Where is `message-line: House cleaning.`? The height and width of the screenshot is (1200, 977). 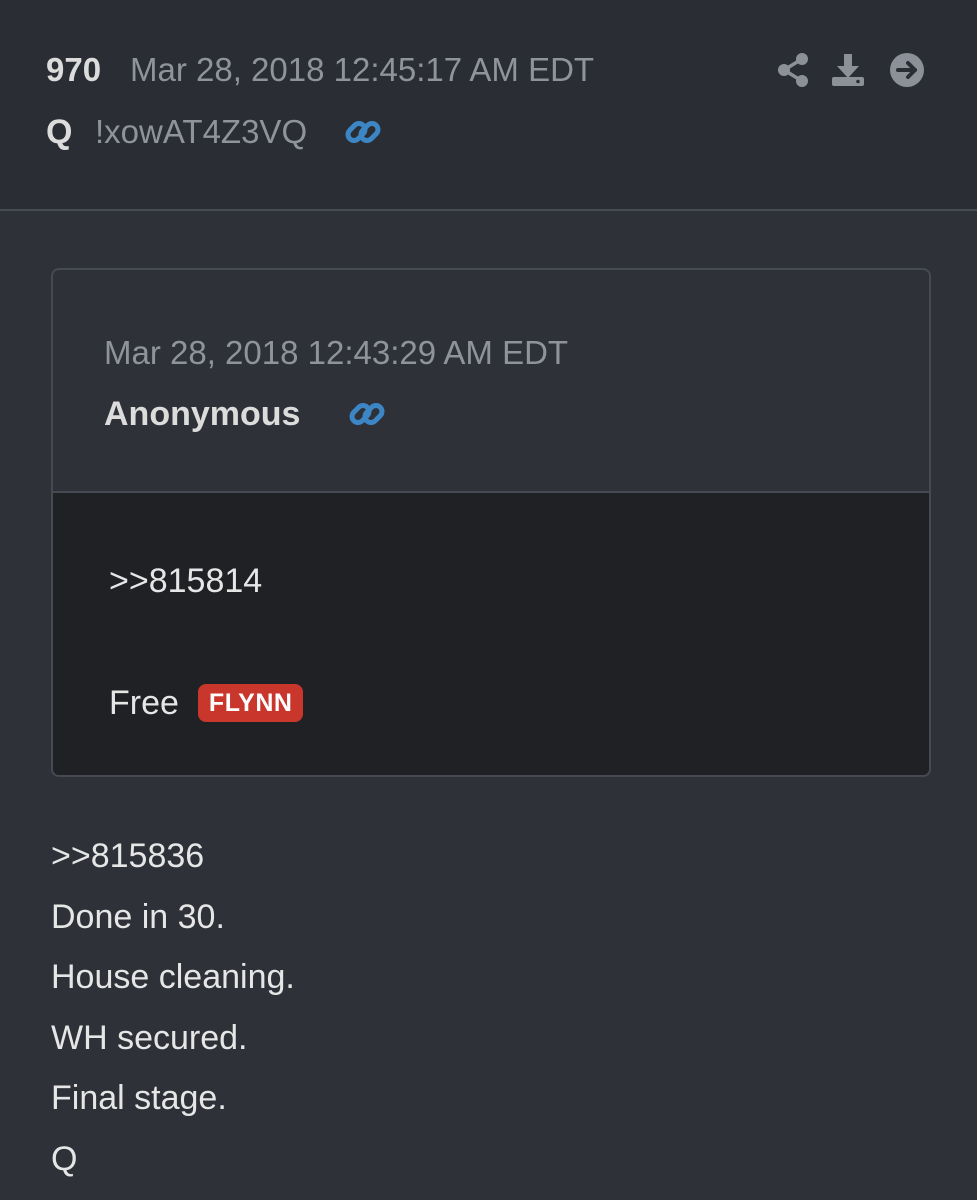 message-line: House cleaning. is located at coordinates (173, 977).